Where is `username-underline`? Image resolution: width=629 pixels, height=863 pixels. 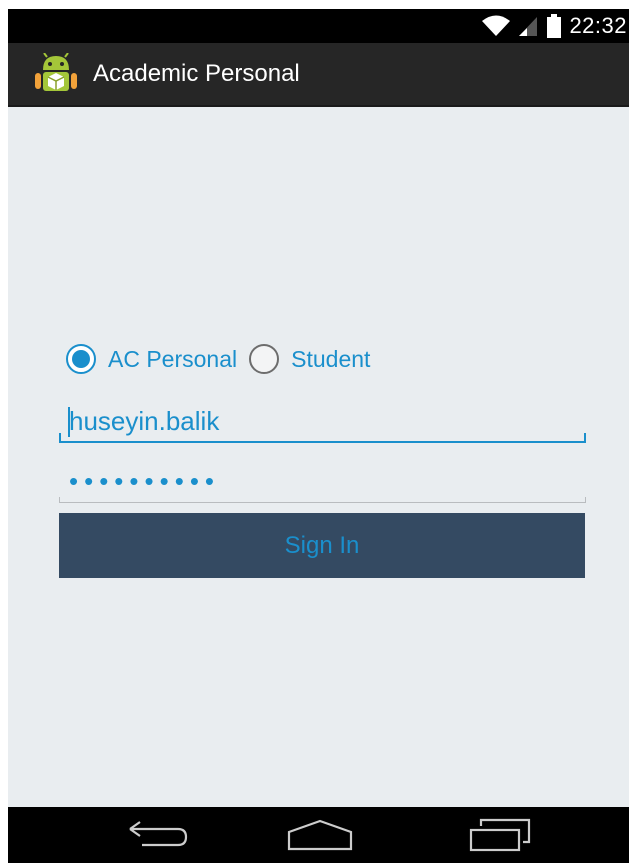
username-underline is located at coordinates (322, 438).